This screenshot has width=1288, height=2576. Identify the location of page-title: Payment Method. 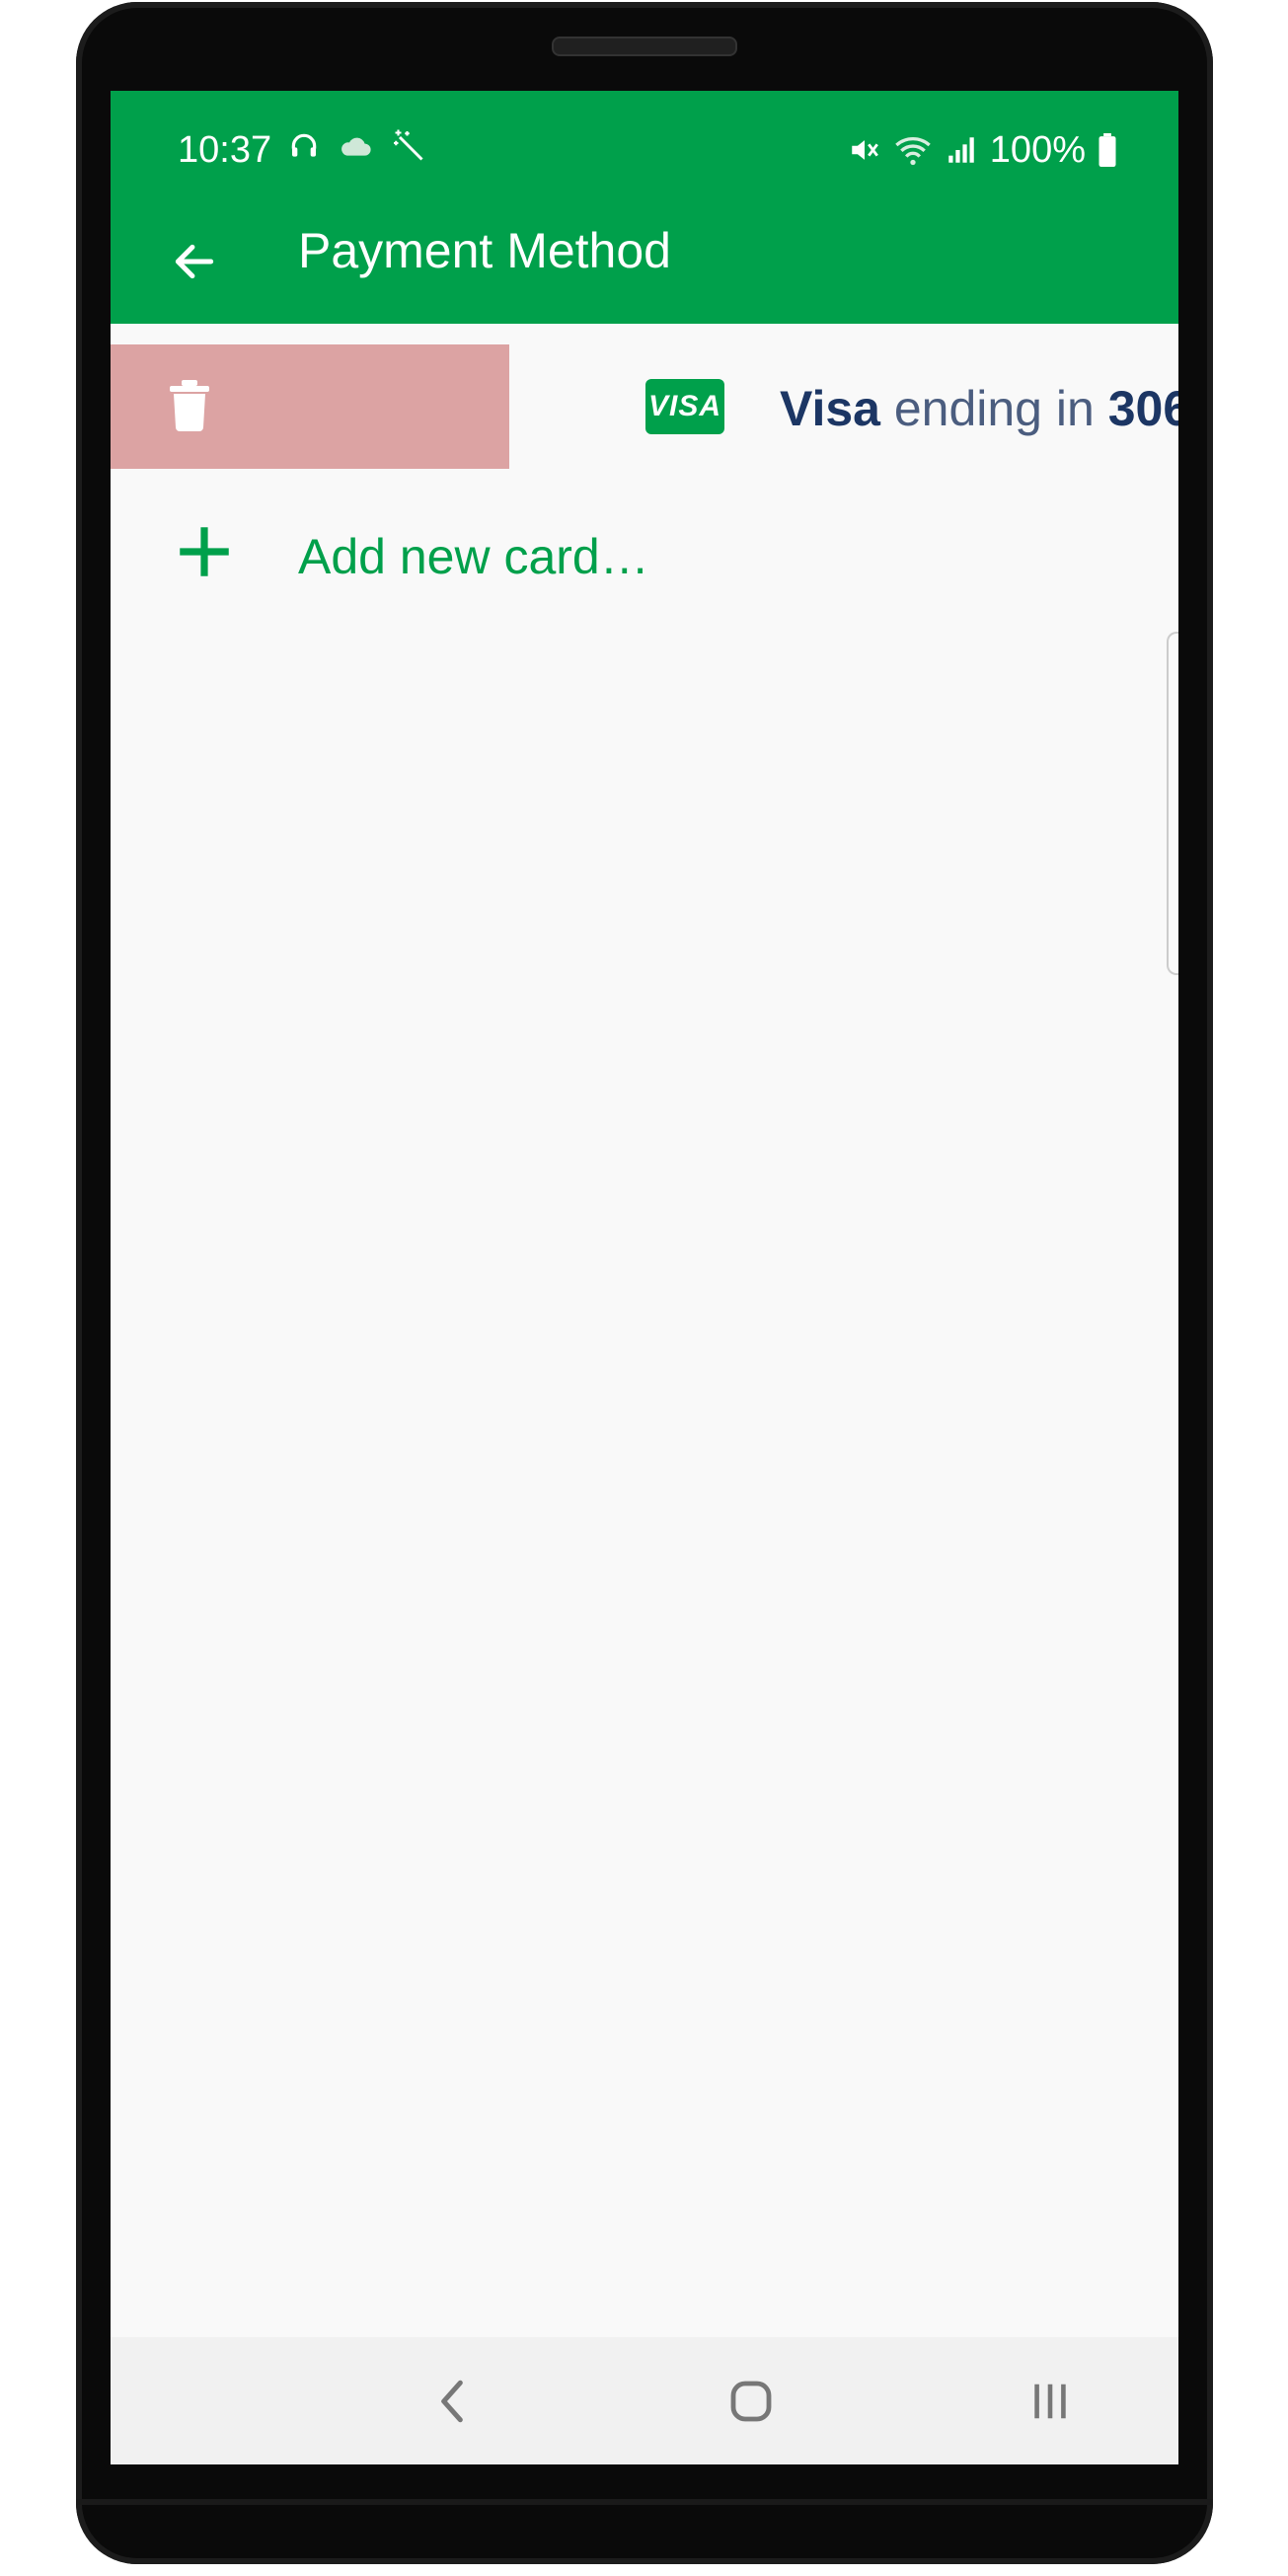
(485, 251).